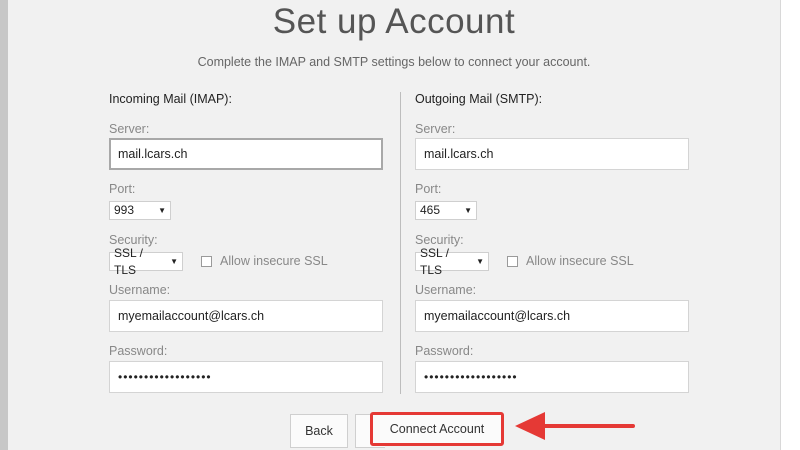 The width and height of the screenshot is (800, 450). What do you see at coordinates (444, 351) in the screenshot?
I see `outgoing-password-label: Password:` at bounding box center [444, 351].